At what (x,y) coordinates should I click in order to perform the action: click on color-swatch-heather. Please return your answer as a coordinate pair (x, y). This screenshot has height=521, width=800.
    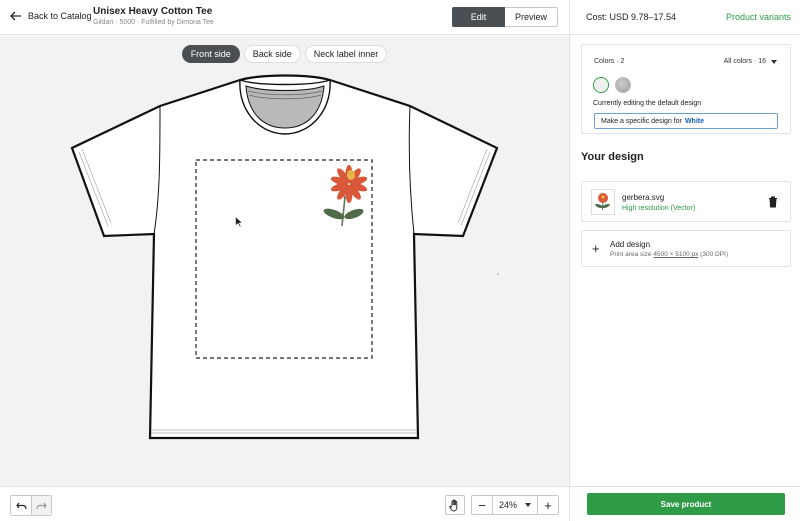
    Looking at the image, I should click on (623, 85).